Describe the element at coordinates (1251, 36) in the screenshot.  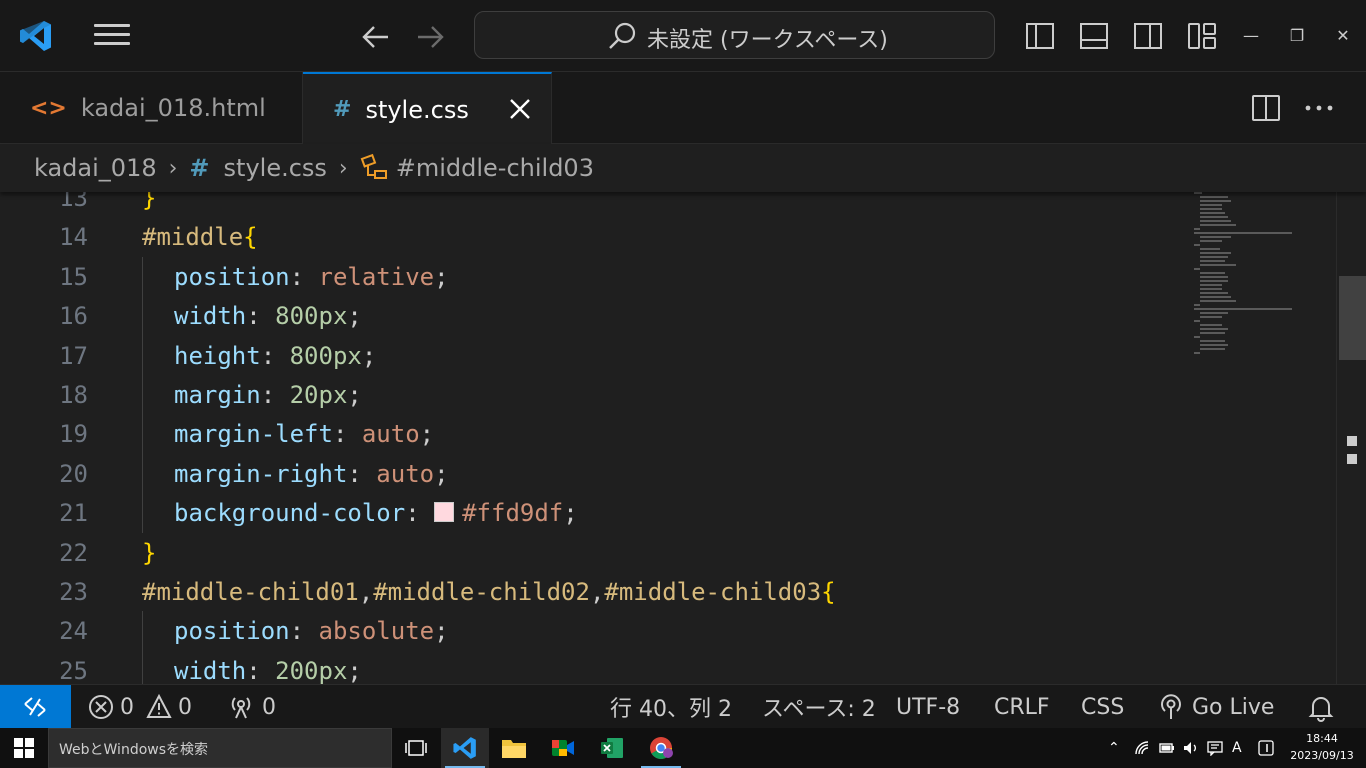
I see `minimize-button: —` at that location.